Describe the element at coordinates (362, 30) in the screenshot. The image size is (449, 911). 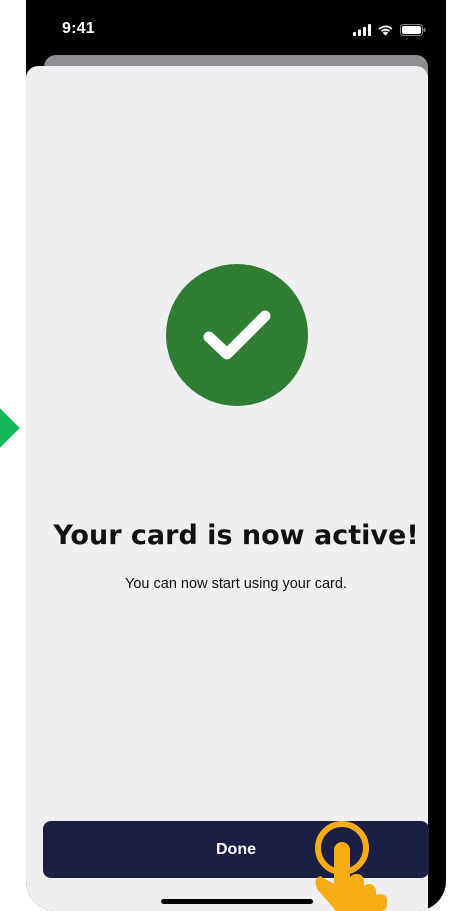
I see `signal-icon` at that location.